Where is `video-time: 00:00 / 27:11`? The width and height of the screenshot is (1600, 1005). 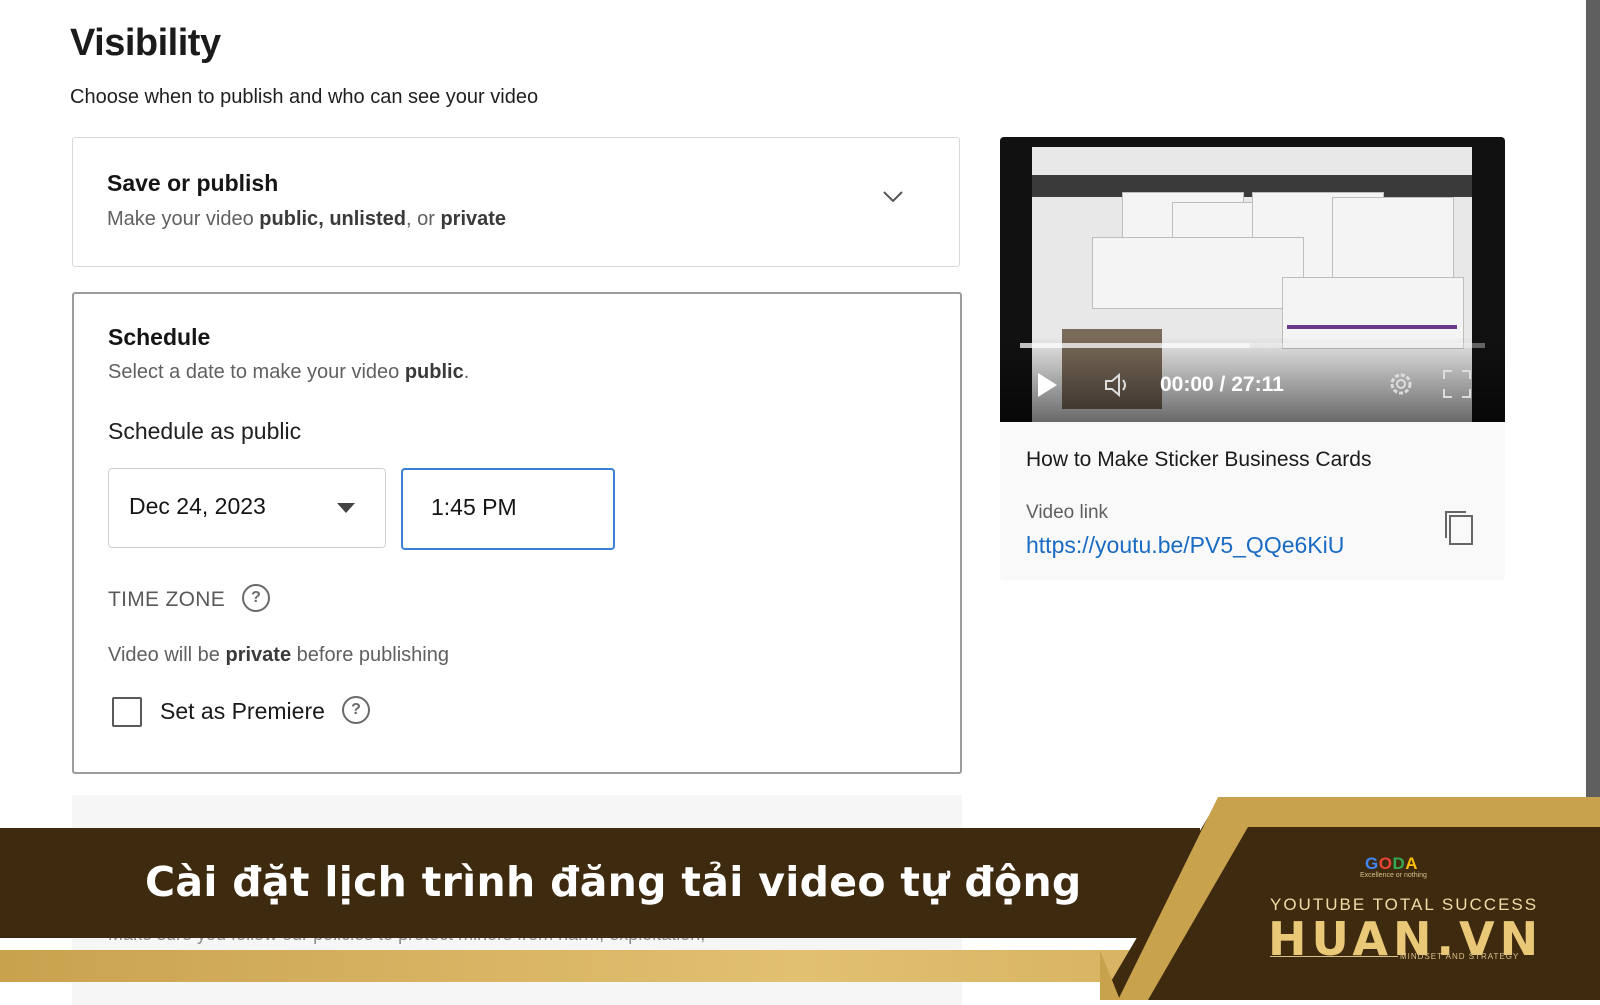
video-time: 00:00 / 27:11 is located at coordinates (1222, 384).